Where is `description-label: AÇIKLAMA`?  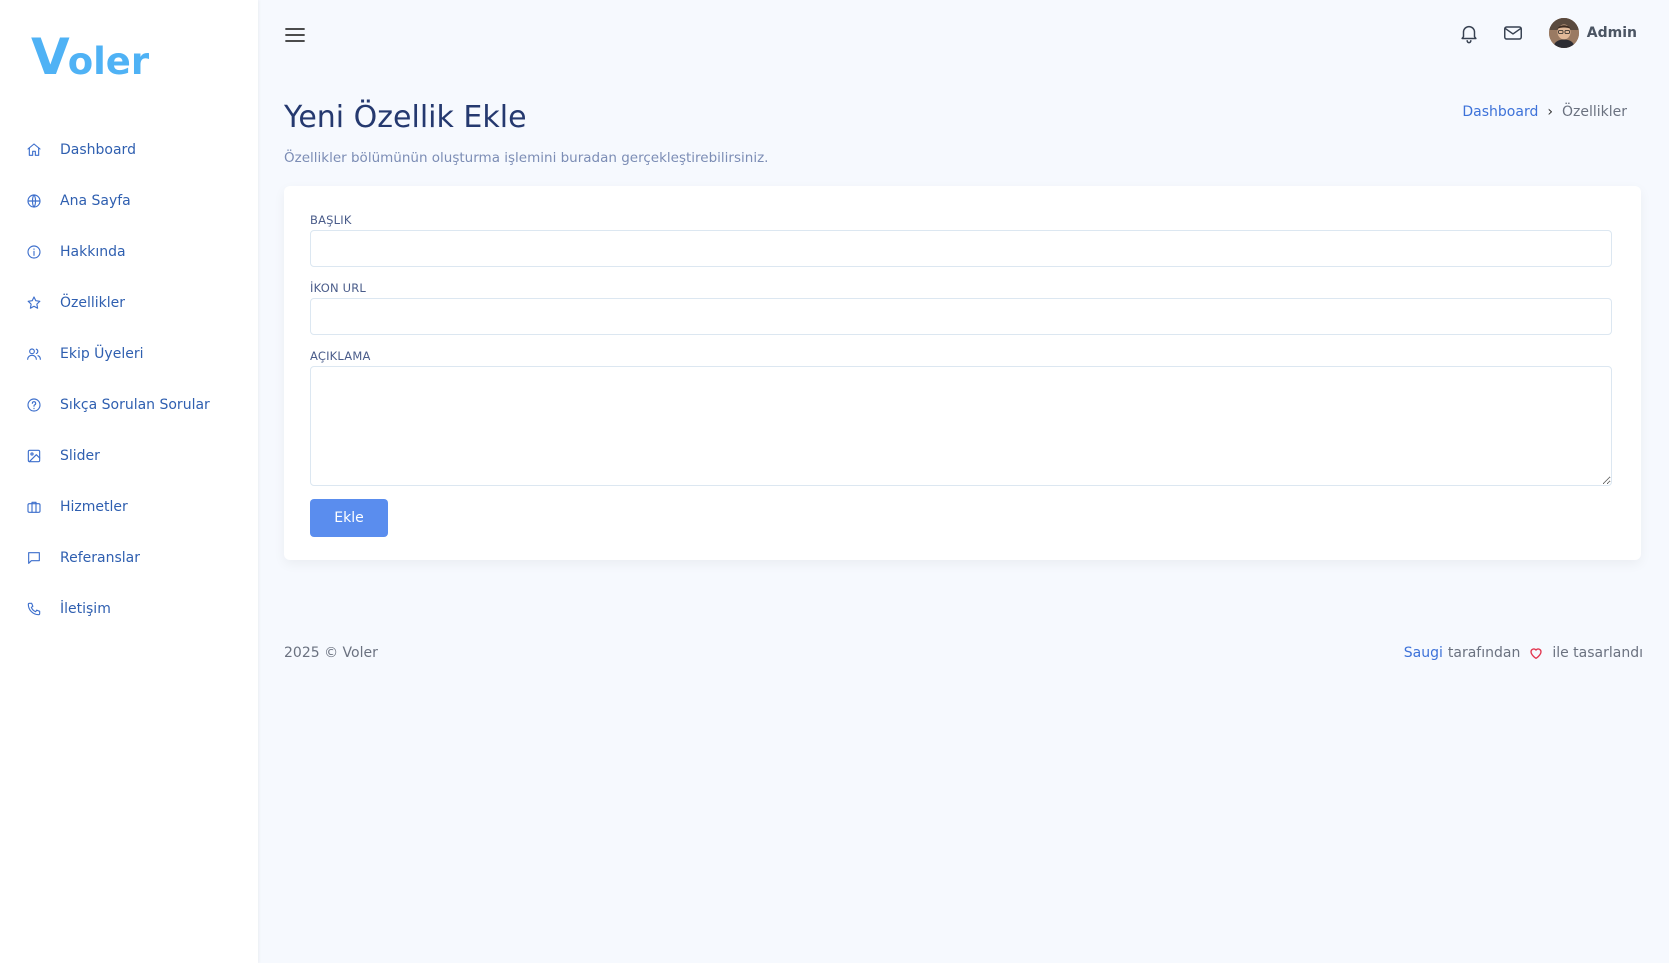 description-label: AÇIKLAMA is located at coordinates (340, 356).